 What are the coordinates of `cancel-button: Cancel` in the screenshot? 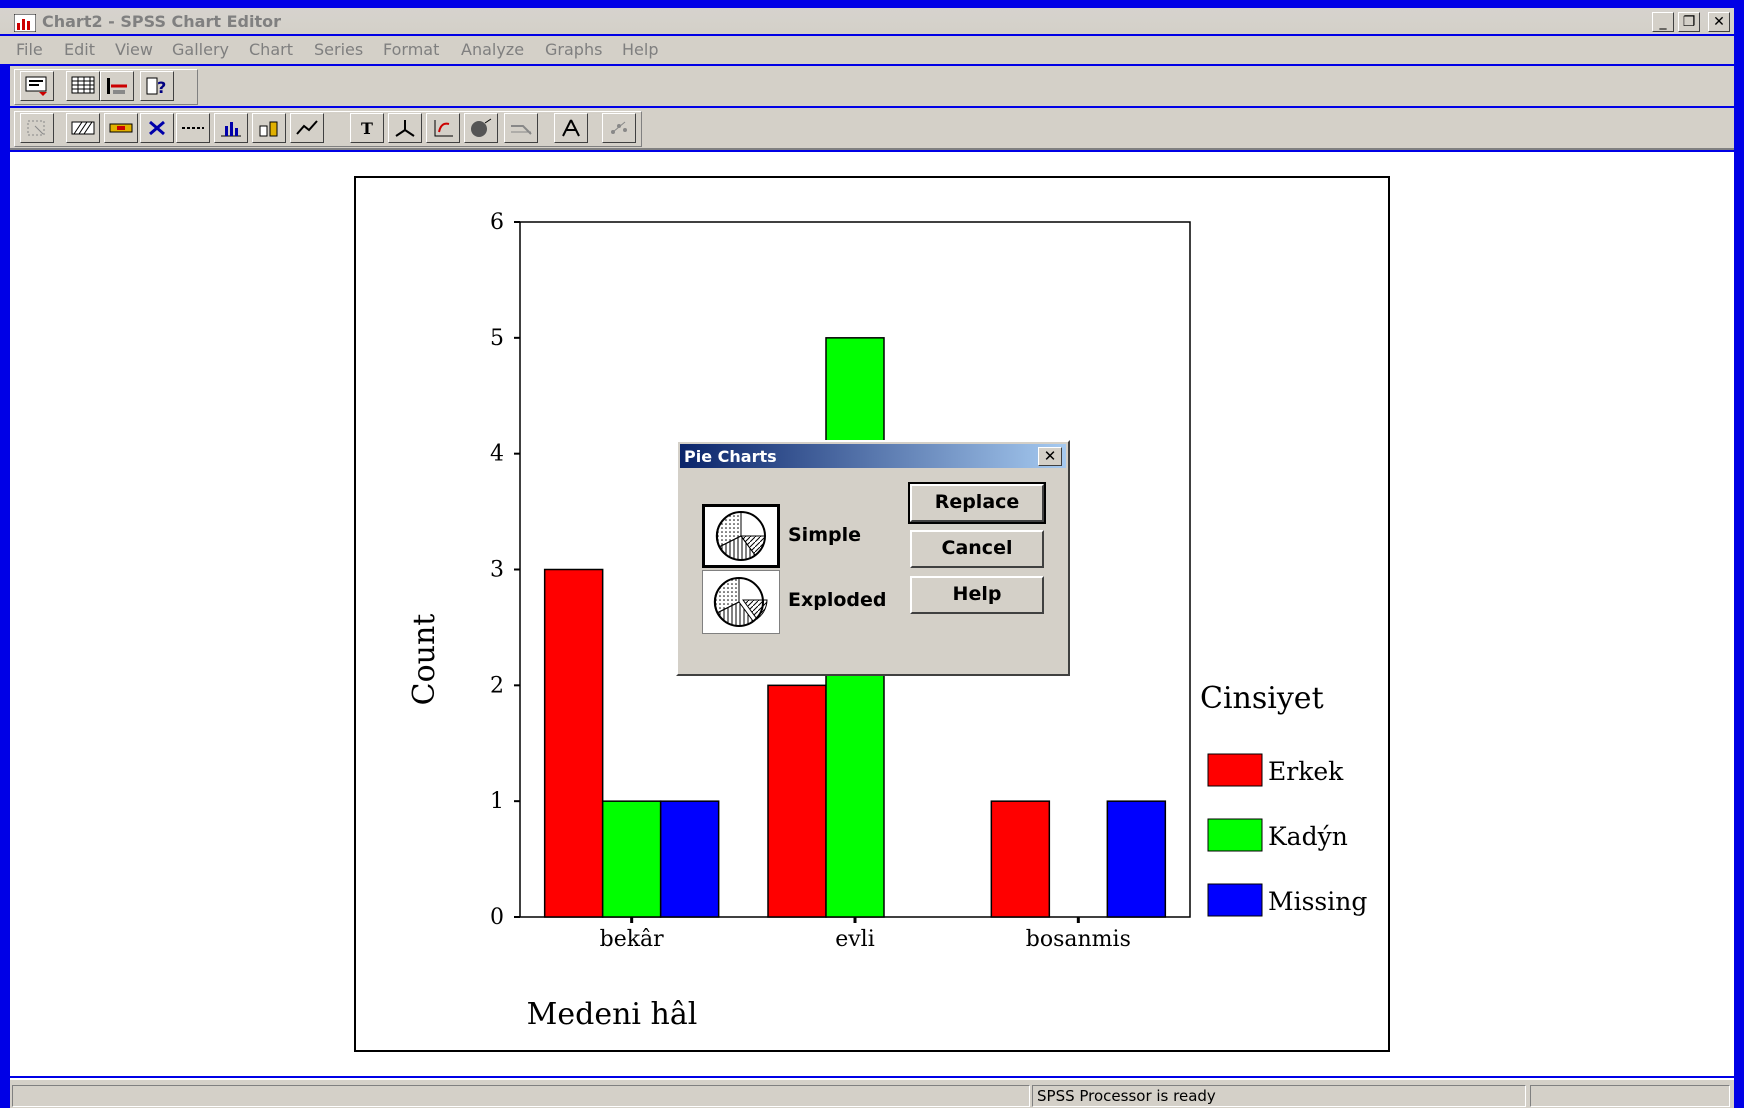 It's located at (977, 549).